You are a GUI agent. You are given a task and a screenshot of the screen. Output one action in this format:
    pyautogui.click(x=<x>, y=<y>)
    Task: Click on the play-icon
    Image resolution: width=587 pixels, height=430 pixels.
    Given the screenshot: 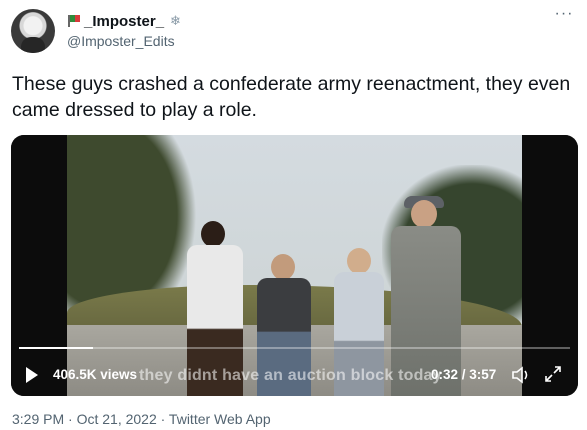 What is the action you would take?
    pyautogui.click(x=32, y=375)
    